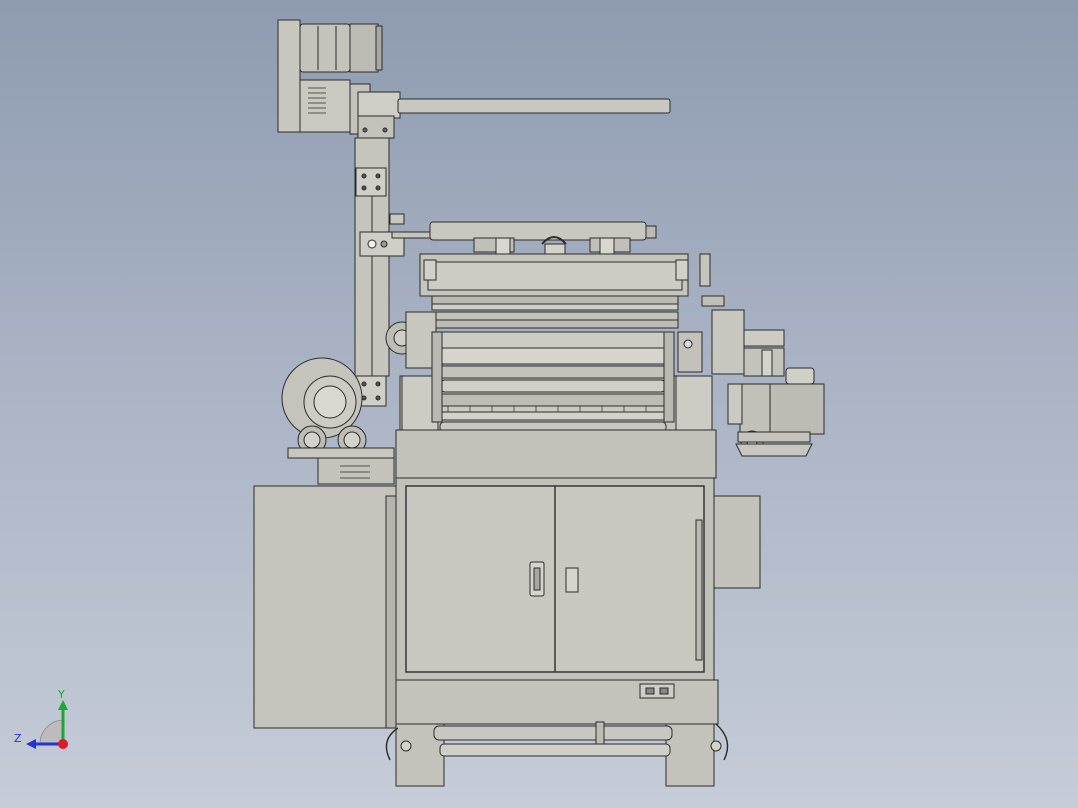 The image size is (1078, 808). Describe the element at coordinates (557, 733) in the screenshot. I see `base-frame` at that location.